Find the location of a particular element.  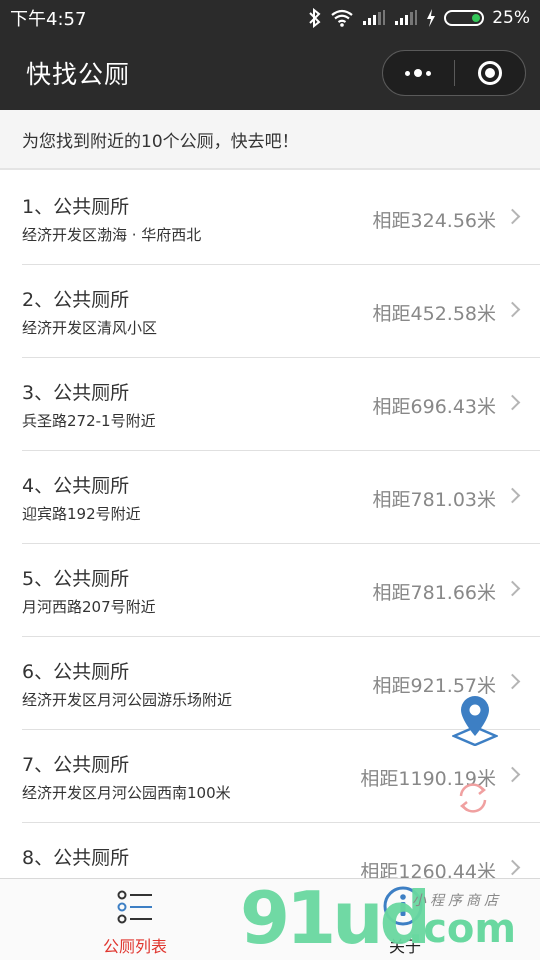

toilet-address: 迎宾路192号附近 is located at coordinates (81, 514).